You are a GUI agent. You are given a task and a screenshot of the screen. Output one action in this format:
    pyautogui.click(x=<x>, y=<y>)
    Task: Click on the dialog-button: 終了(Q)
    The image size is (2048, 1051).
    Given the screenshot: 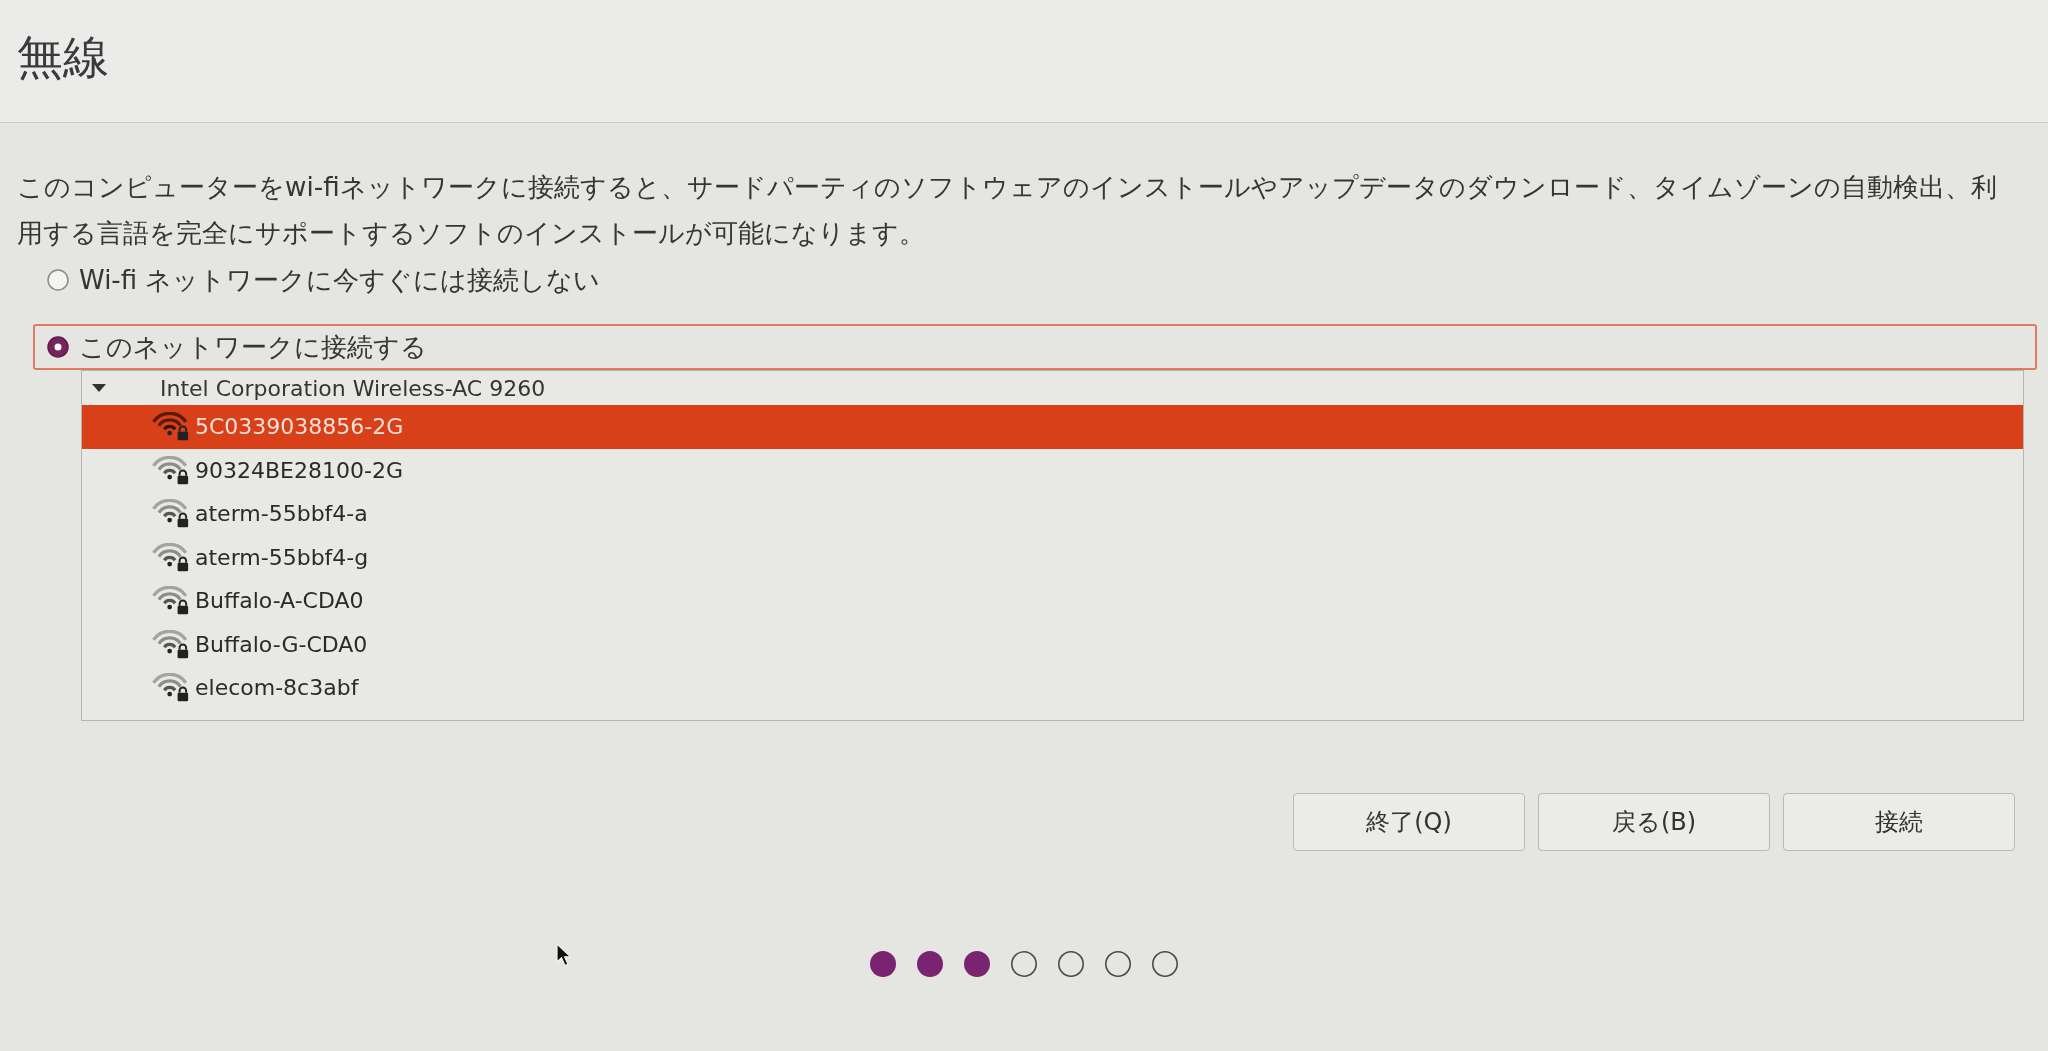 What is the action you would take?
    pyautogui.click(x=1409, y=821)
    